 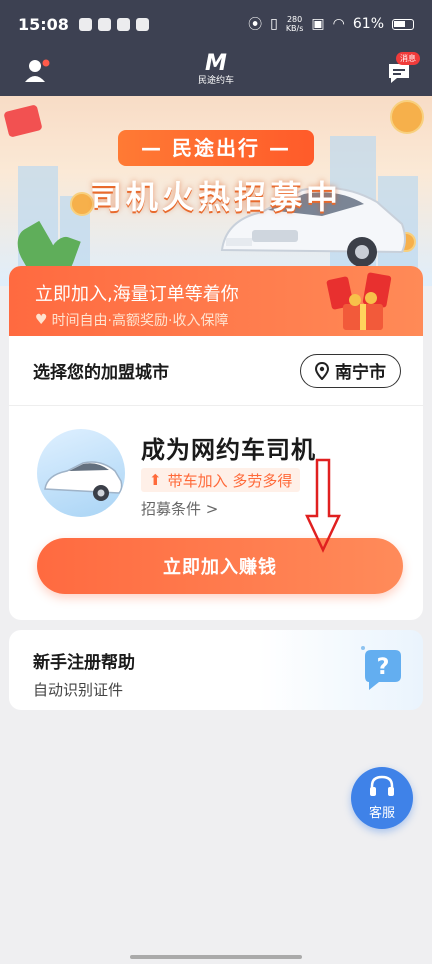 What do you see at coordinates (338, 24) in the screenshot?
I see `wifi-icon: ◠` at bounding box center [338, 24].